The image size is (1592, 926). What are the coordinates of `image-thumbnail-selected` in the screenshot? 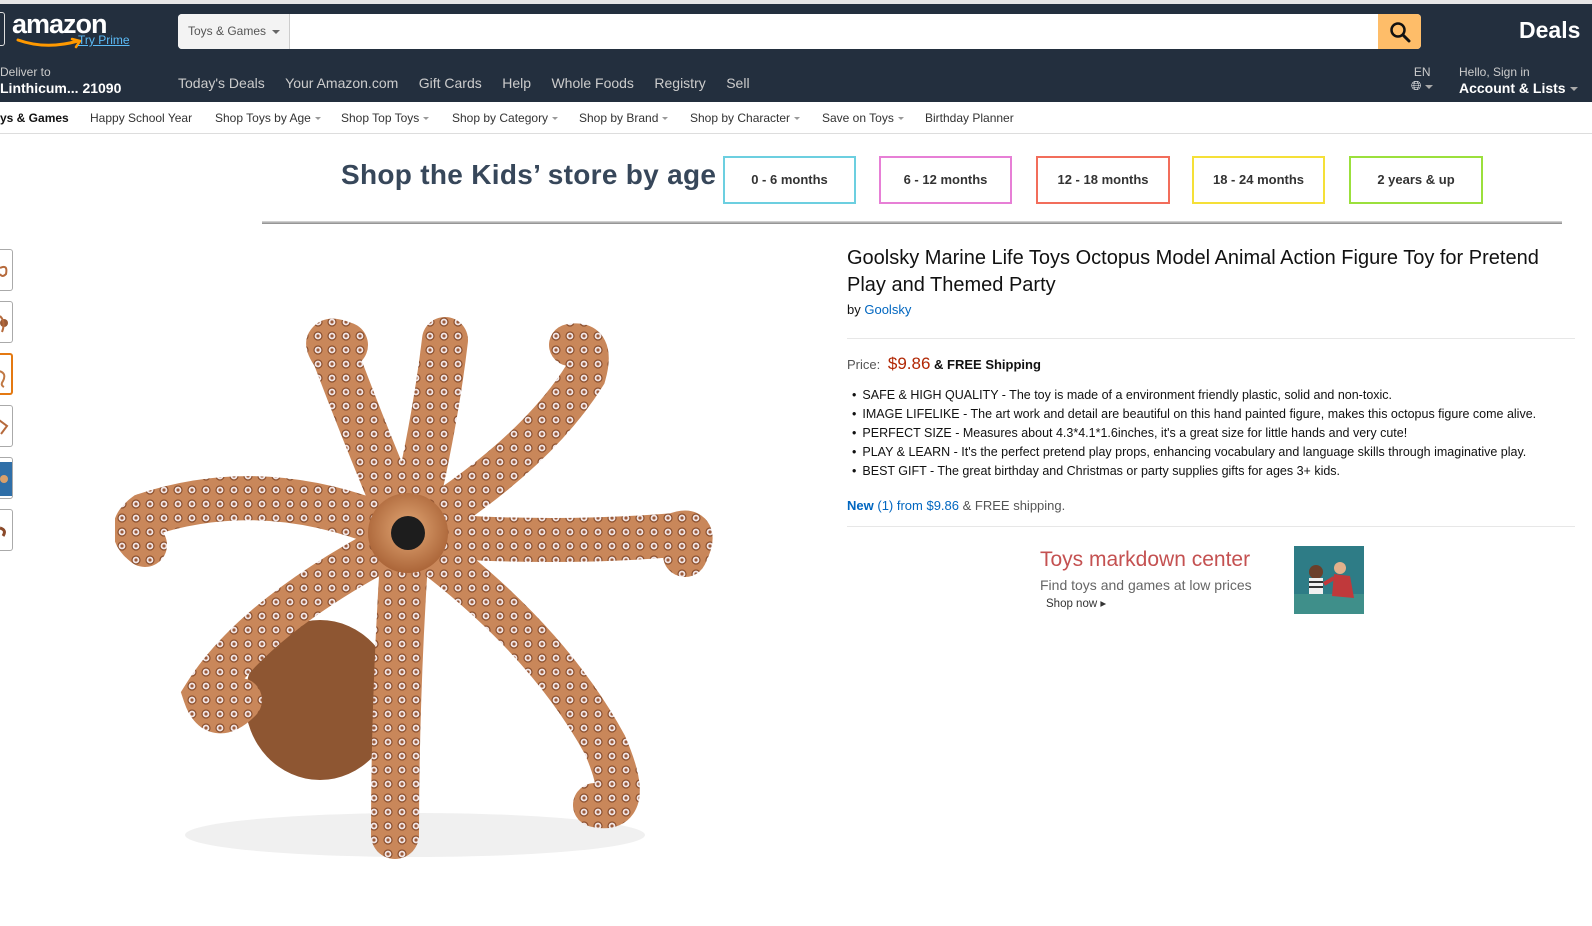 It's located at (6, 374).